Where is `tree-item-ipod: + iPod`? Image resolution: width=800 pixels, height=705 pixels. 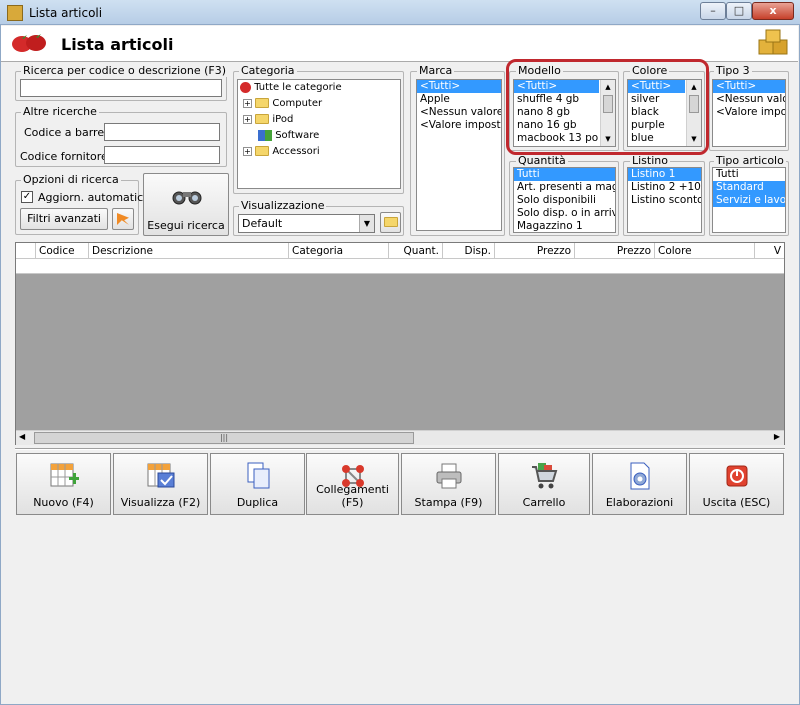
tree-item-ipod: + iPod is located at coordinates (319, 120).